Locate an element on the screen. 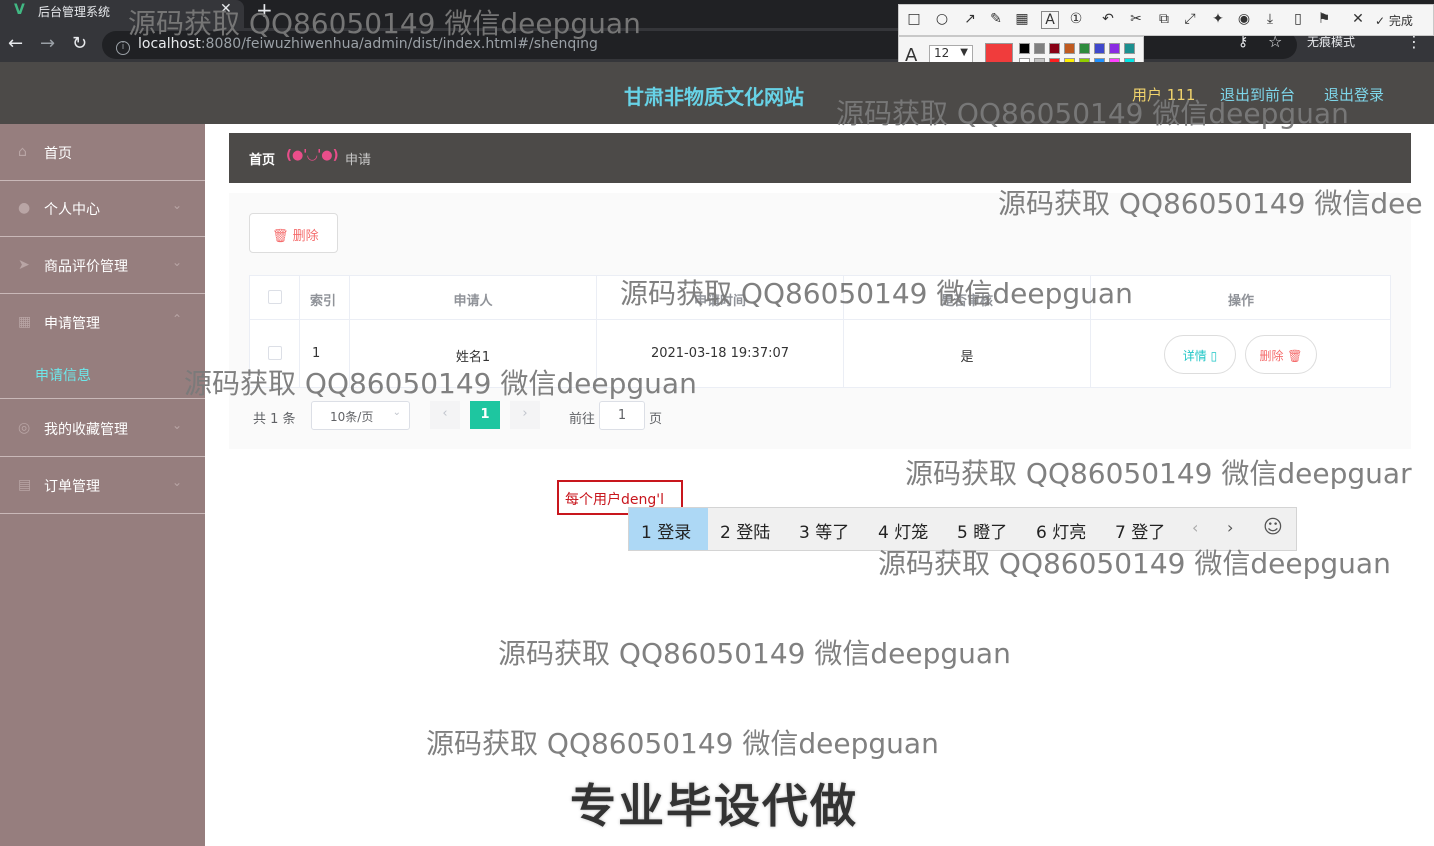 This screenshot has width=1434, height=846. pagination-total: 共 1 条 is located at coordinates (274, 419).